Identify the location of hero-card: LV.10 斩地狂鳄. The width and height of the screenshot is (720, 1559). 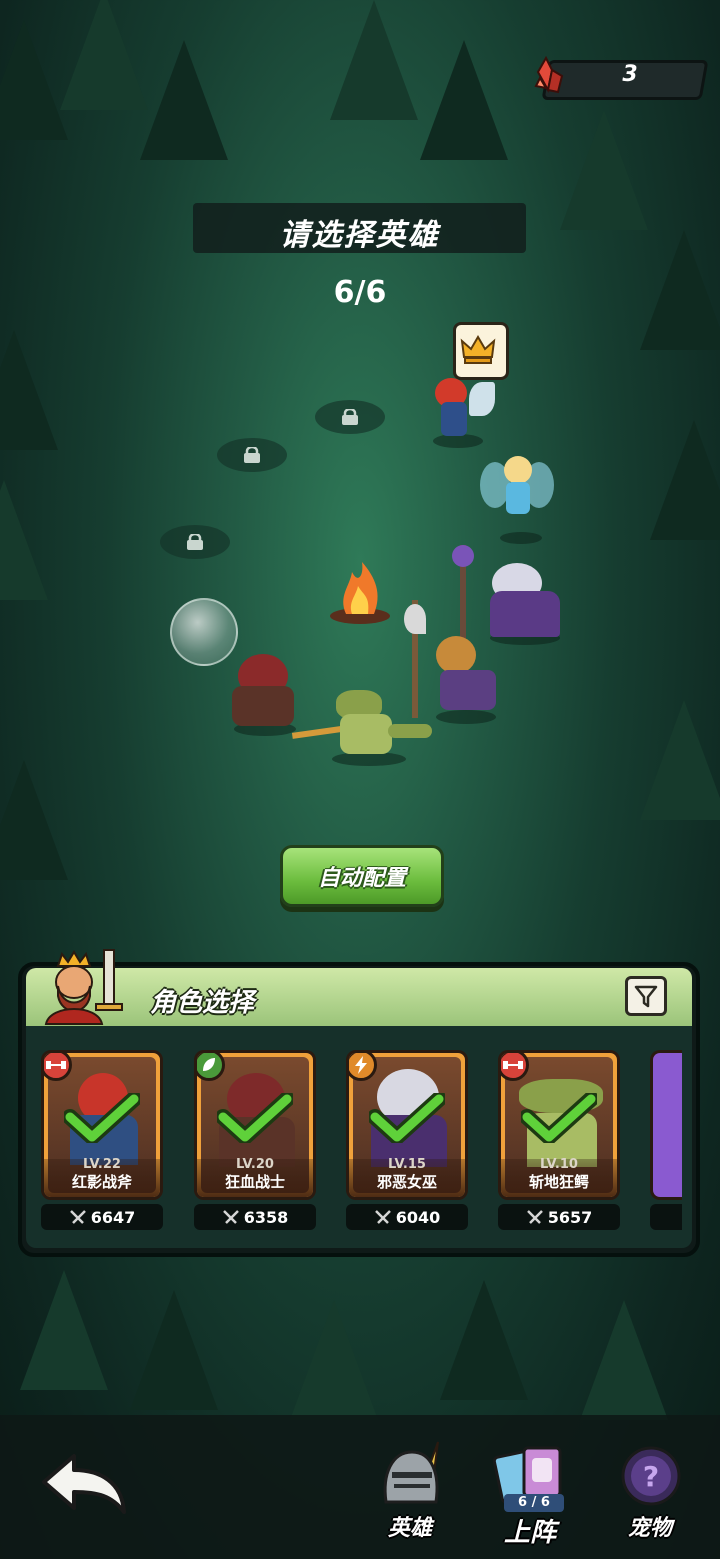
(559, 1125).